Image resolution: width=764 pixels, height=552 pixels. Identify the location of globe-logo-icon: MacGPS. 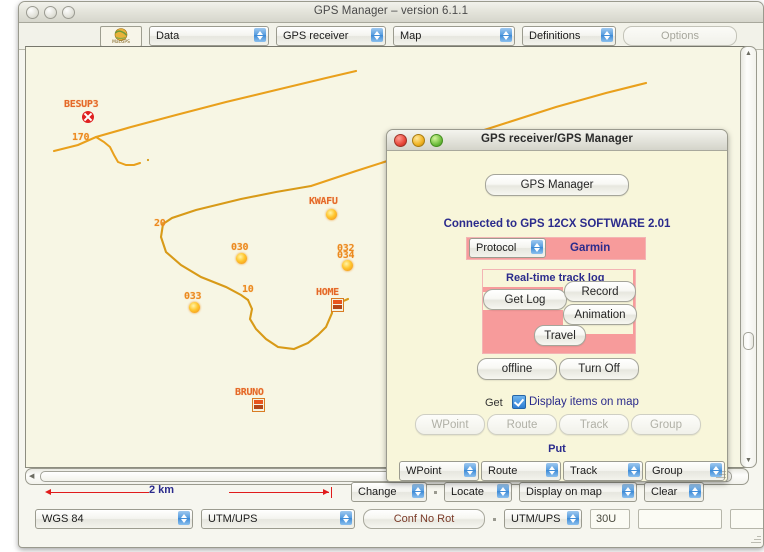
(121, 36).